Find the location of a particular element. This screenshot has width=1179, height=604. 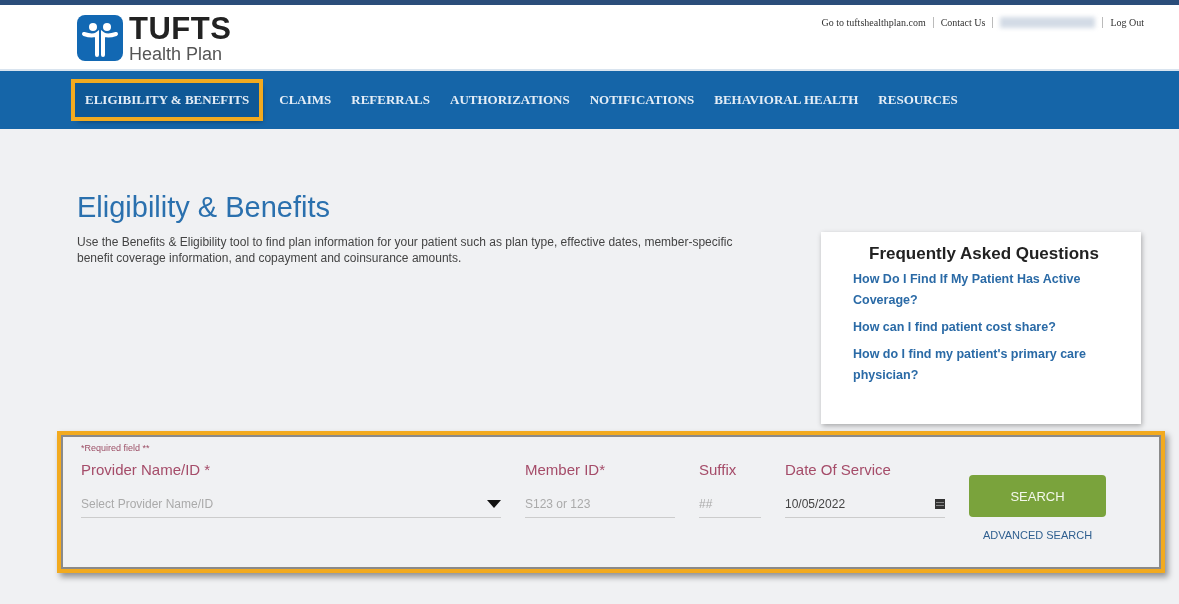

required-note: *Required field ** is located at coordinates (116, 448).